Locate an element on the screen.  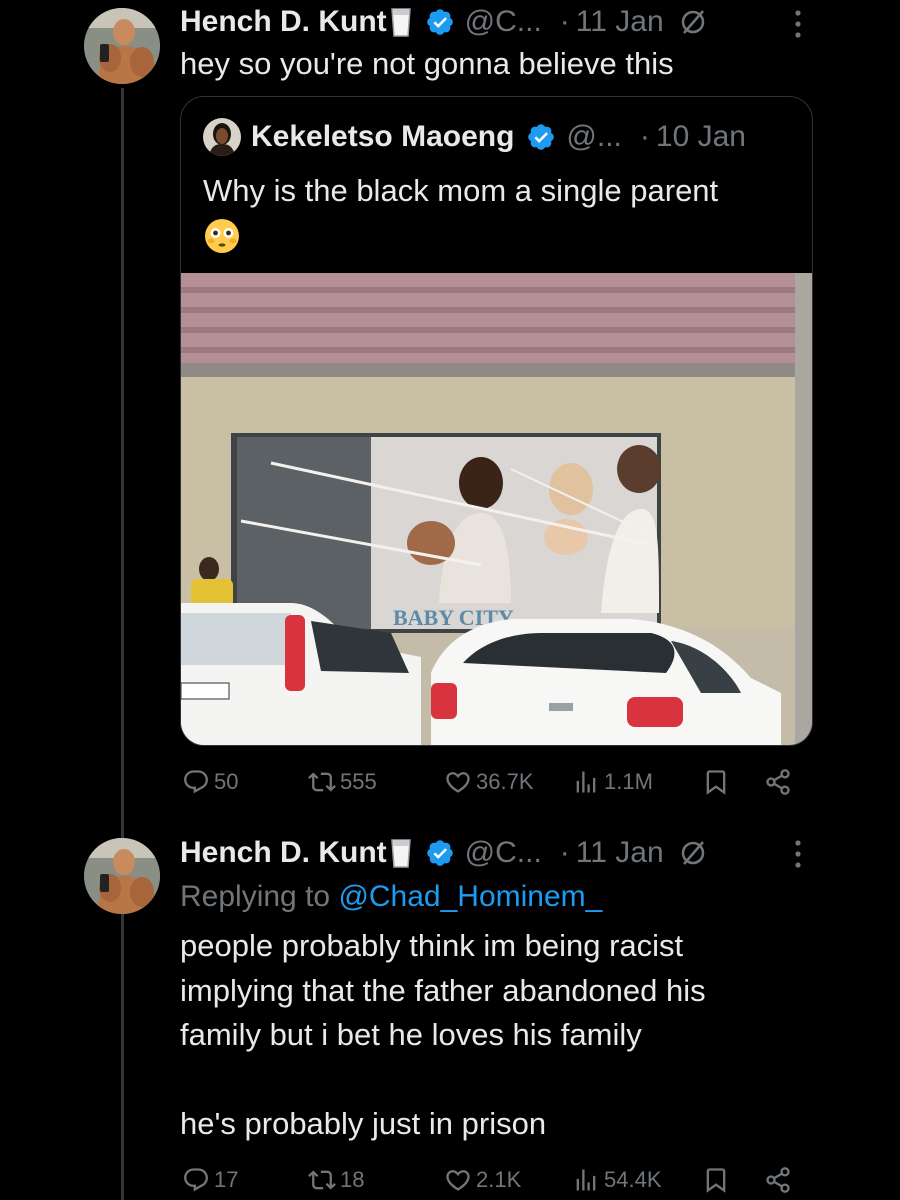
like-button: 36.7K is located at coordinates (489, 782).